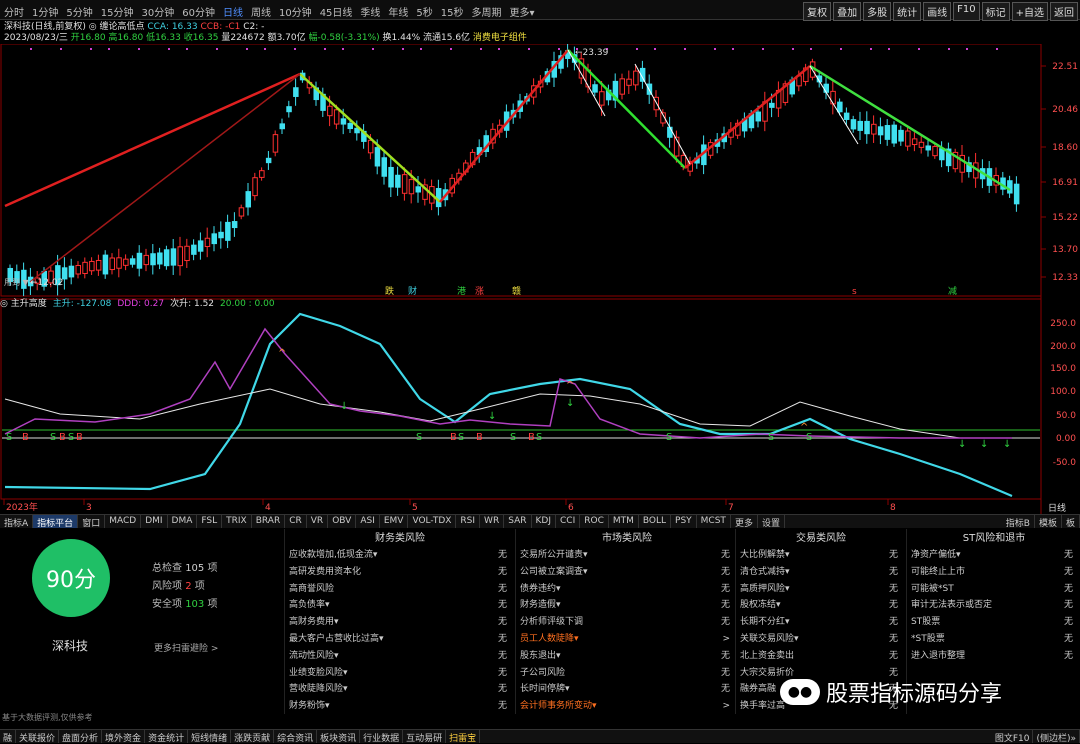  I want to click on indicator-tab: 模板, so click(1048, 522).